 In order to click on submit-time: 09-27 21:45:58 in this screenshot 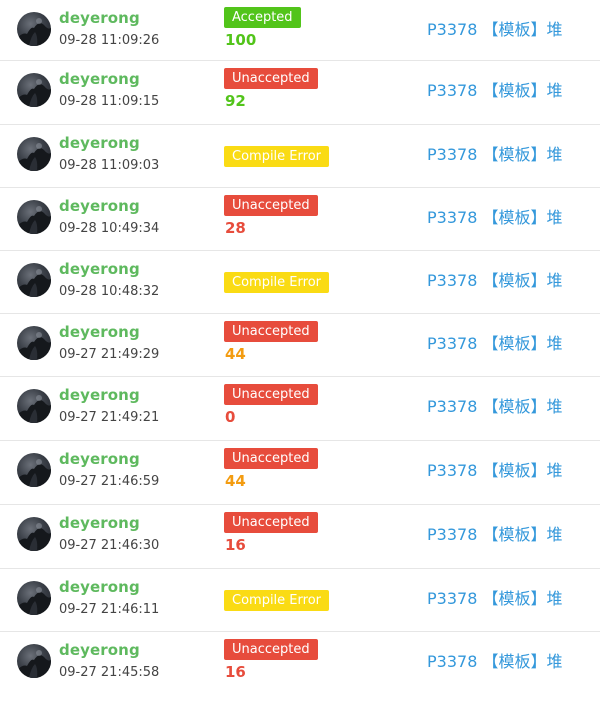, I will do `click(109, 672)`.